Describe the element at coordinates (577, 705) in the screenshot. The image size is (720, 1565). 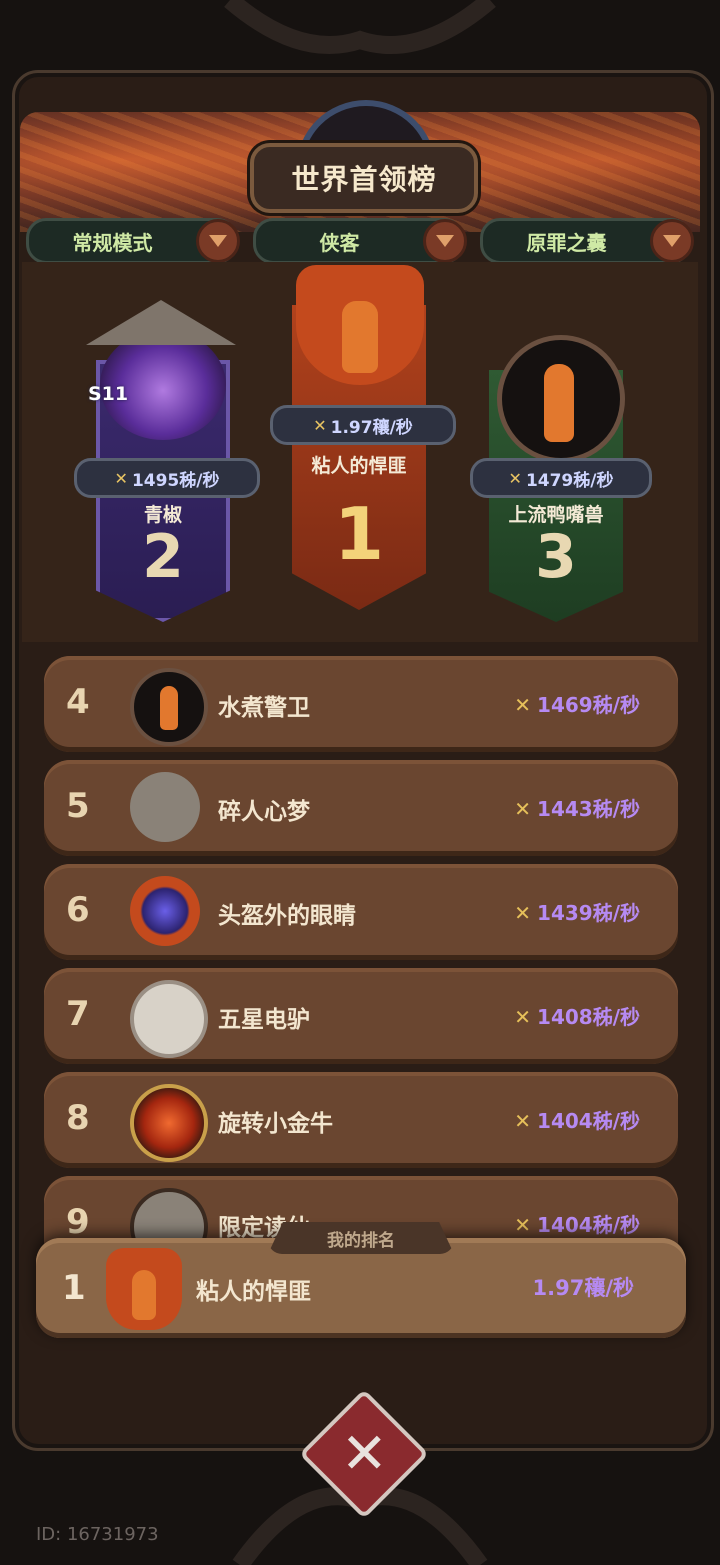
I see `row-score: ✕ 1469秭/秒` at that location.